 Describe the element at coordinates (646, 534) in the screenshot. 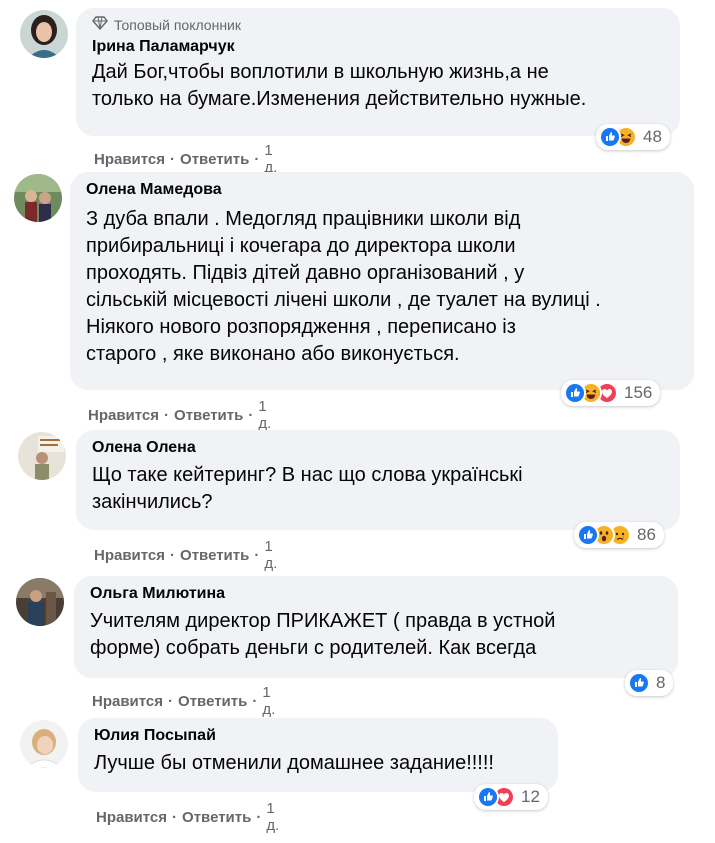

I see `reaction-count: 86` at that location.